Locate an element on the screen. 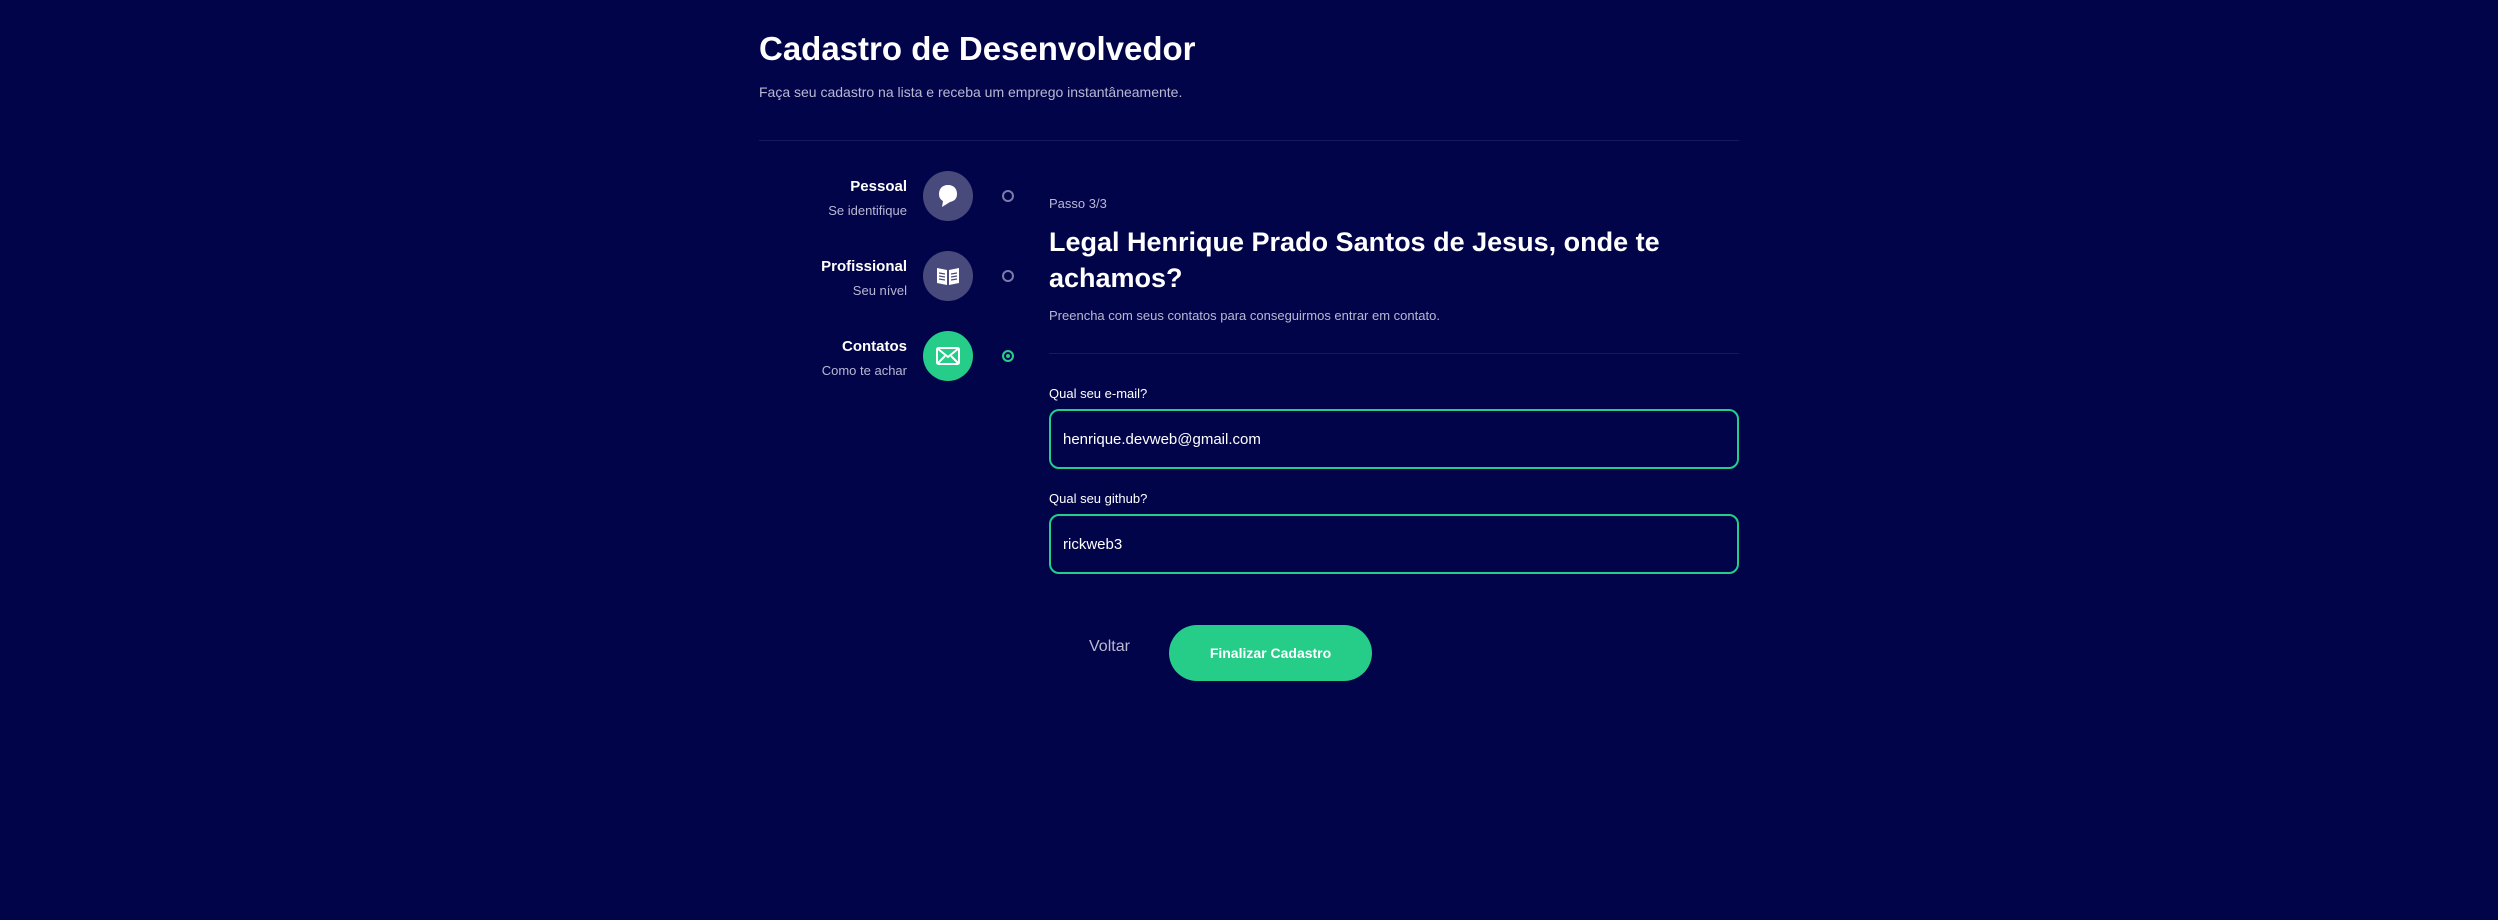 The width and height of the screenshot is (2498, 920). form-divider is located at coordinates (1394, 353).